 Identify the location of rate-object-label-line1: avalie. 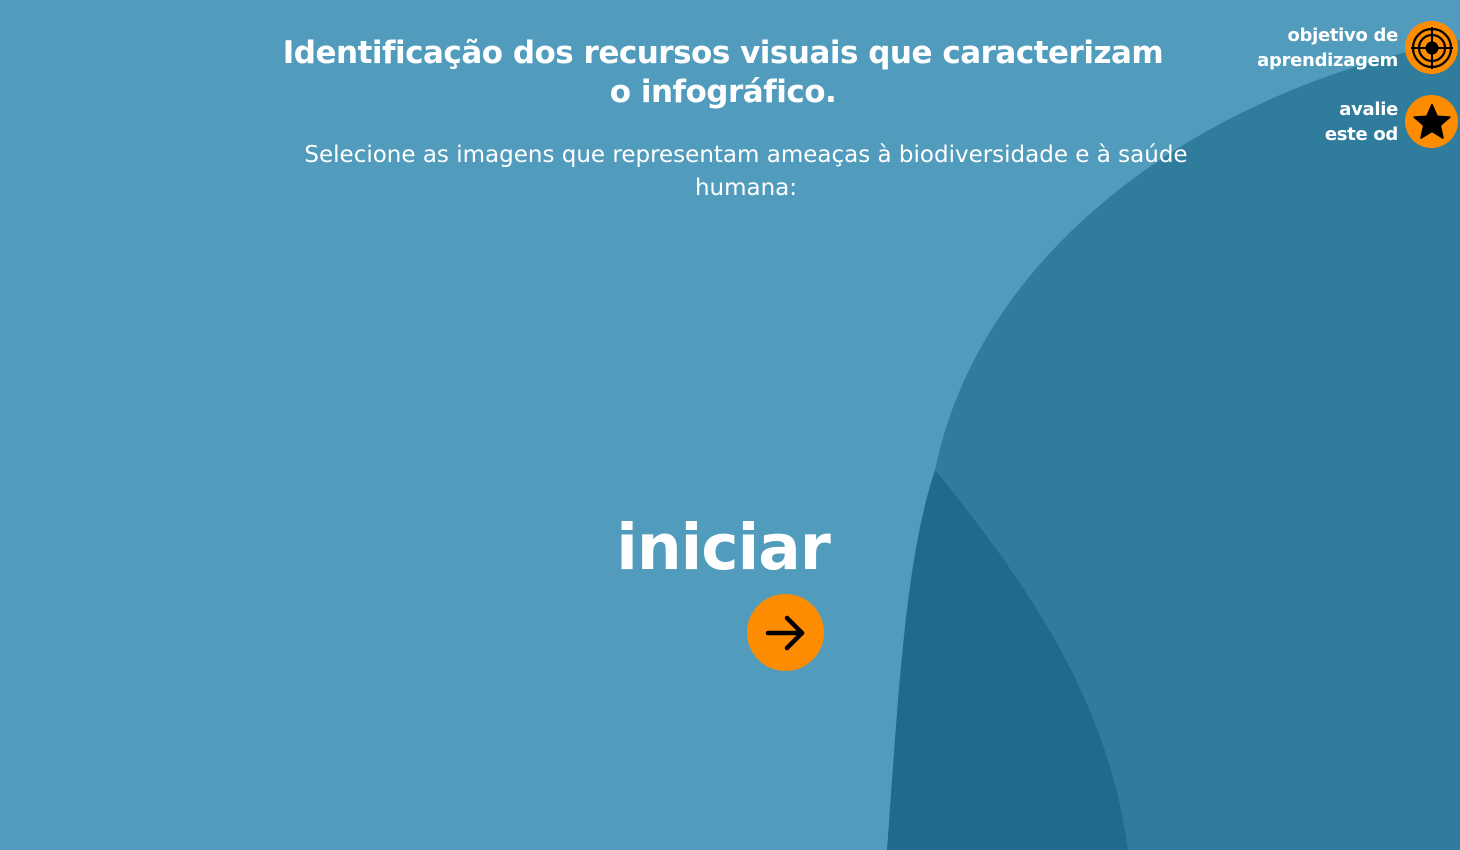
(1368, 109).